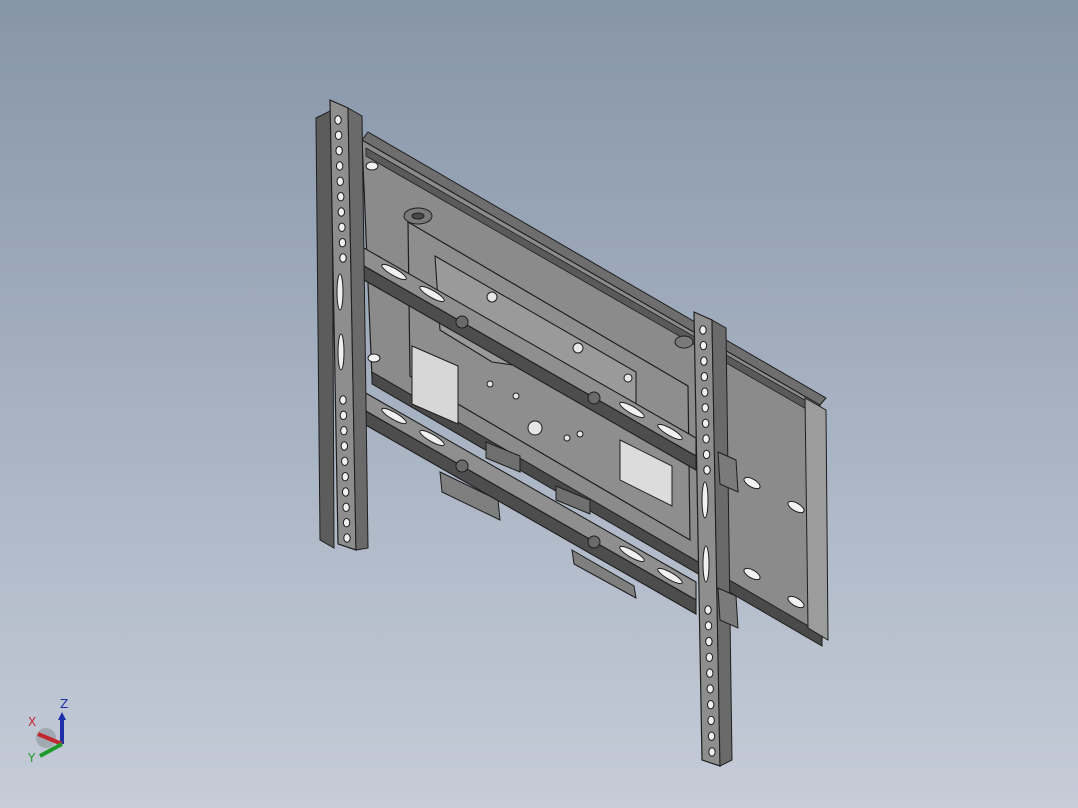 The image size is (1078, 808). I want to click on coordinate-triad: Z X Y, so click(47, 731).